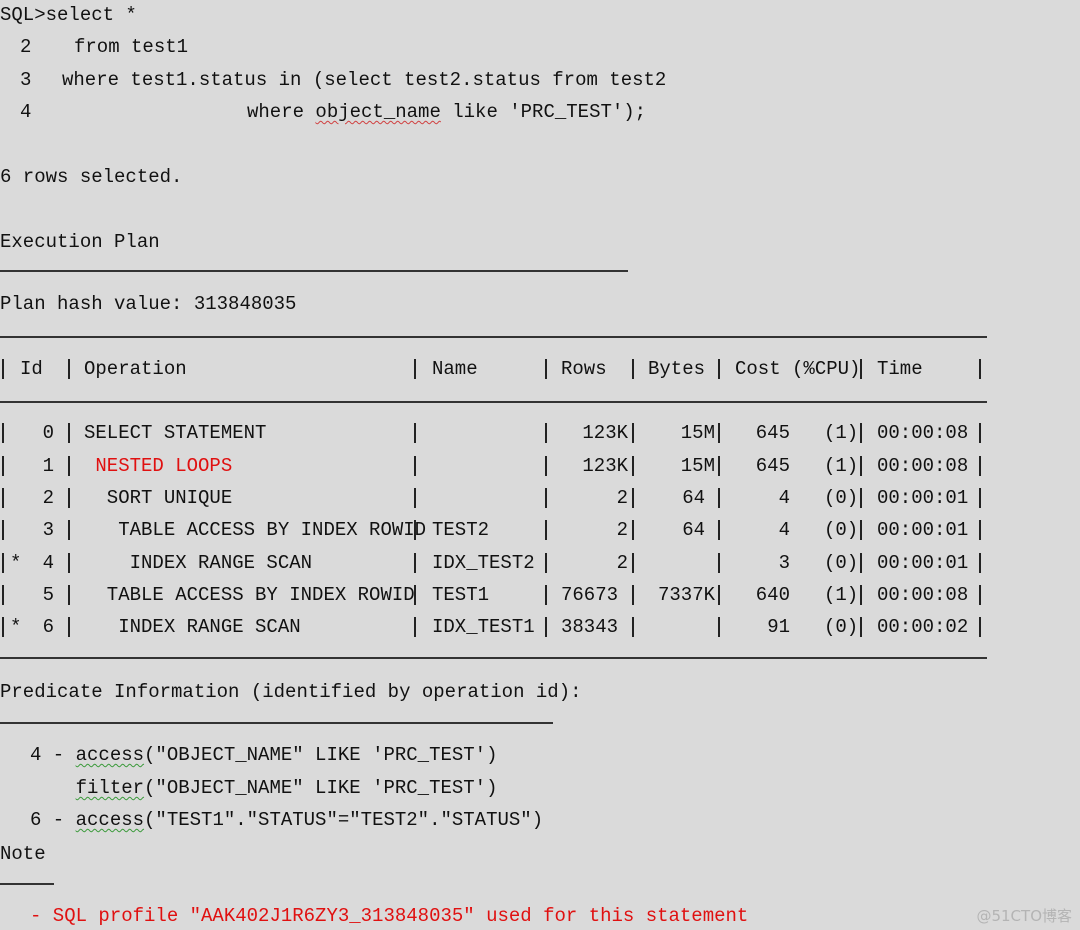 This screenshot has width=1080, height=930. What do you see at coordinates (589, 627) in the screenshot?
I see `row-rows: 38343` at bounding box center [589, 627].